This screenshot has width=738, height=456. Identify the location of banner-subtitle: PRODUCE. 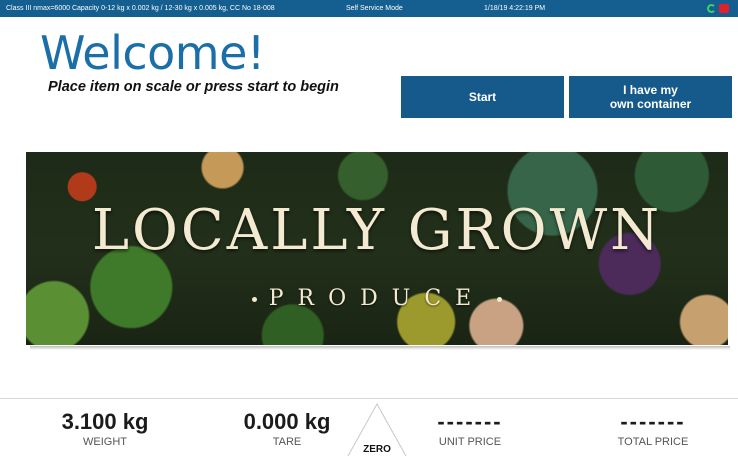
(377, 298).